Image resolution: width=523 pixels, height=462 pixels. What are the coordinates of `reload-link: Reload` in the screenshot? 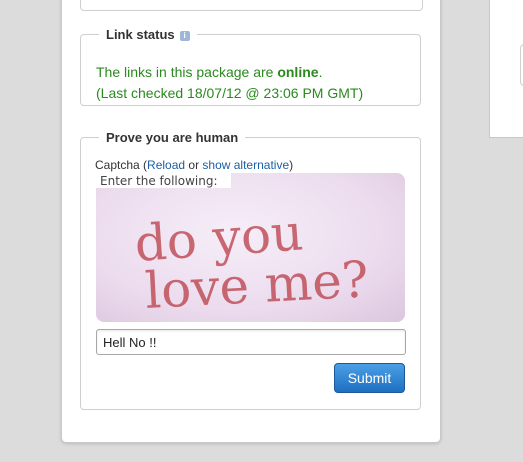 It's located at (166, 165).